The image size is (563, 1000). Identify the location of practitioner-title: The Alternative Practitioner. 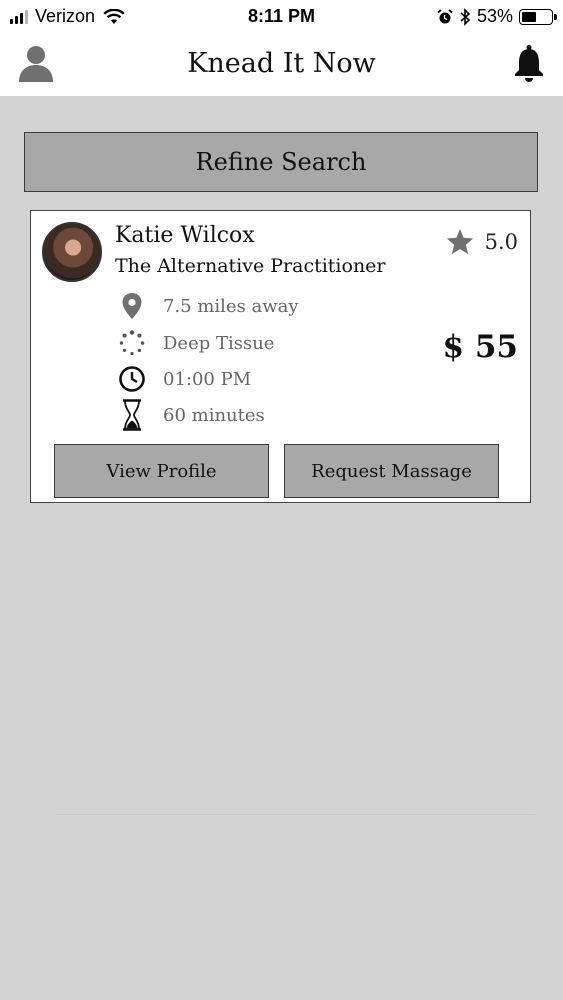
(250, 266).